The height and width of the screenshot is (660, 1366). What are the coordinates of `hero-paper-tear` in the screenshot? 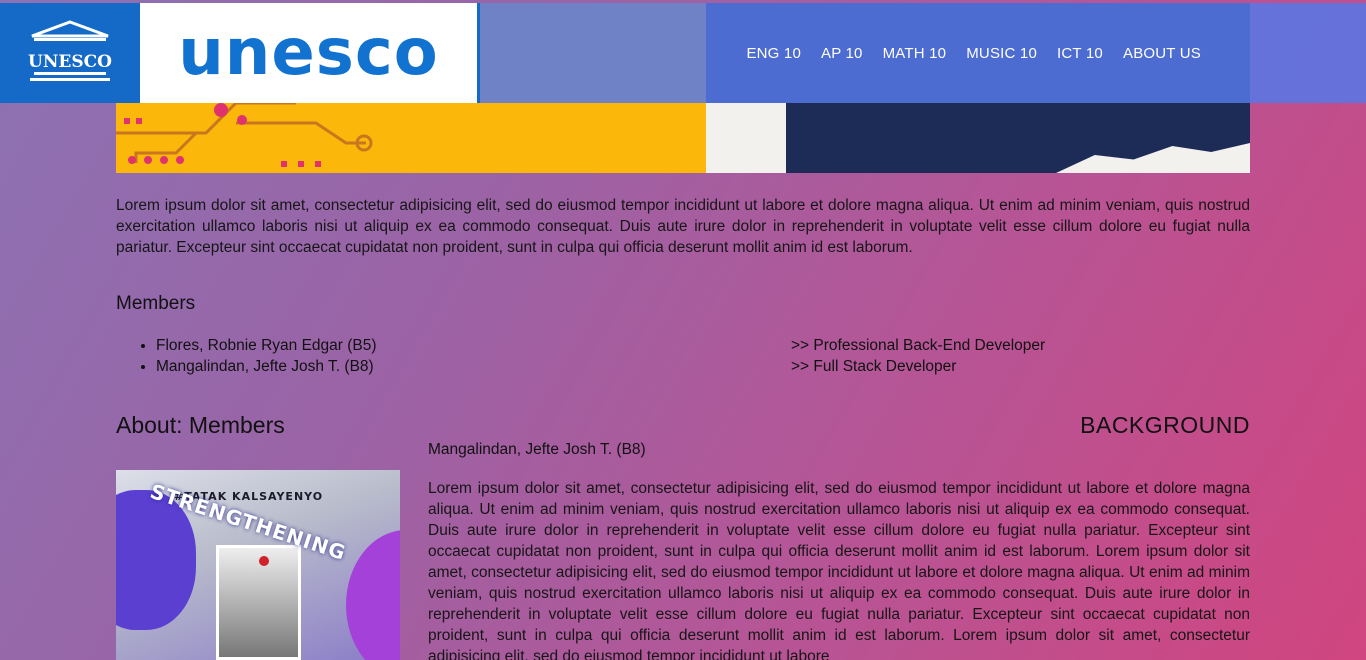 It's located at (746, 138).